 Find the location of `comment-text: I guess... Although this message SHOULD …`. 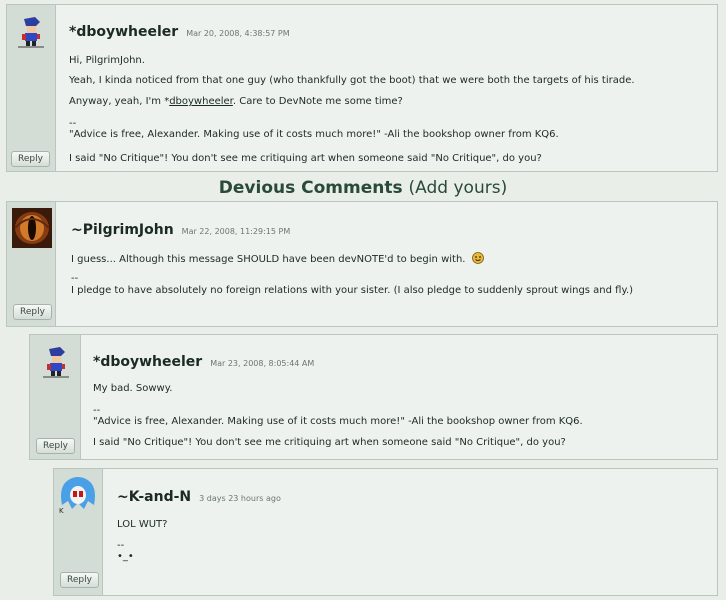

comment-text: I guess... Although this message SHOULD … is located at coordinates (268, 259).